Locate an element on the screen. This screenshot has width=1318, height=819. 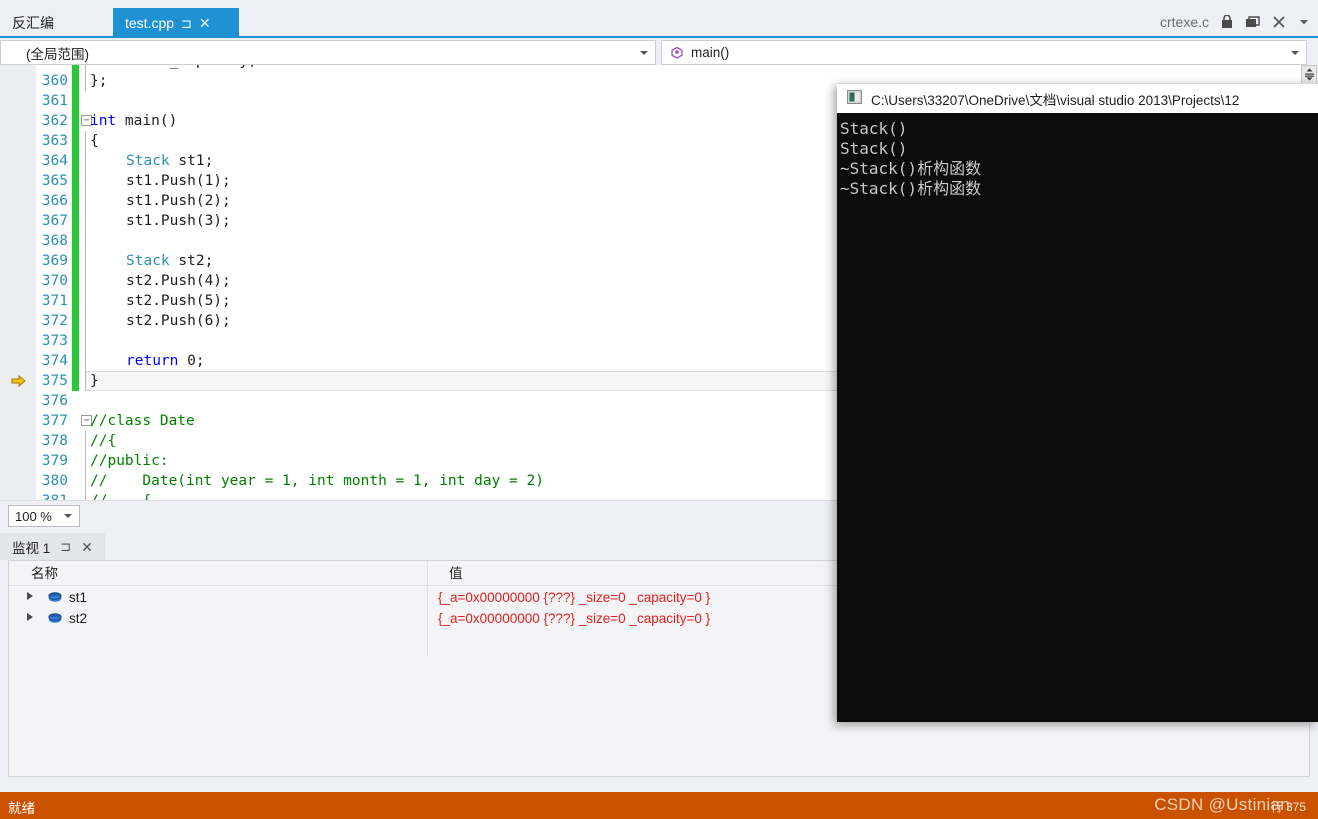
code-token: st1.Push(1); is located at coordinates (178, 181).